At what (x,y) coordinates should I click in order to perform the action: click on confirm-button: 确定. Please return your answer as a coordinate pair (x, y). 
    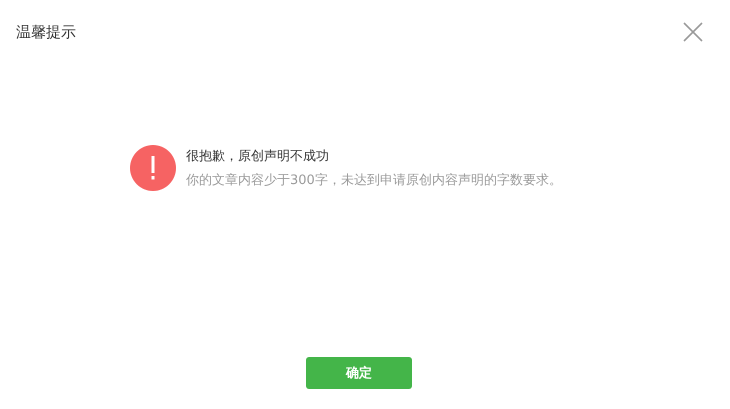
    Looking at the image, I should click on (359, 373).